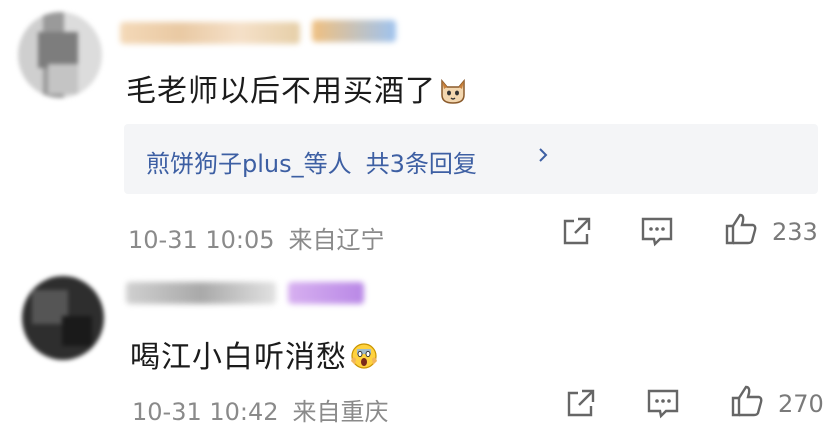  What do you see at coordinates (801, 404) in the screenshot?
I see `like-count: 270` at bounding box center [801, 404].